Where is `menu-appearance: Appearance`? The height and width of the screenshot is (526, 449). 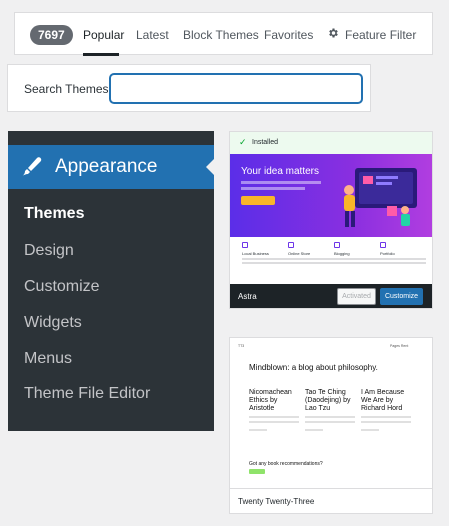
menu-appearance: Appearance is located at coordinates (111, 167).